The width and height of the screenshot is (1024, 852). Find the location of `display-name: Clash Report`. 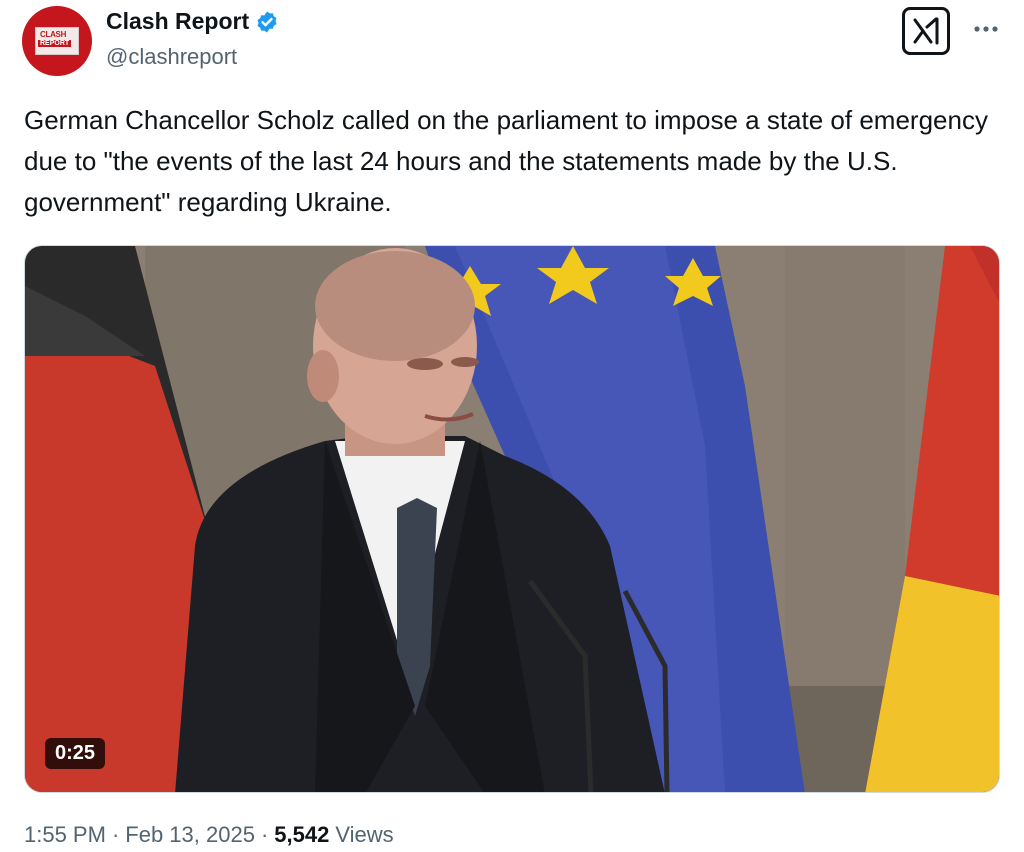

display-name: Clash Report is located at coordinates (177, 21).